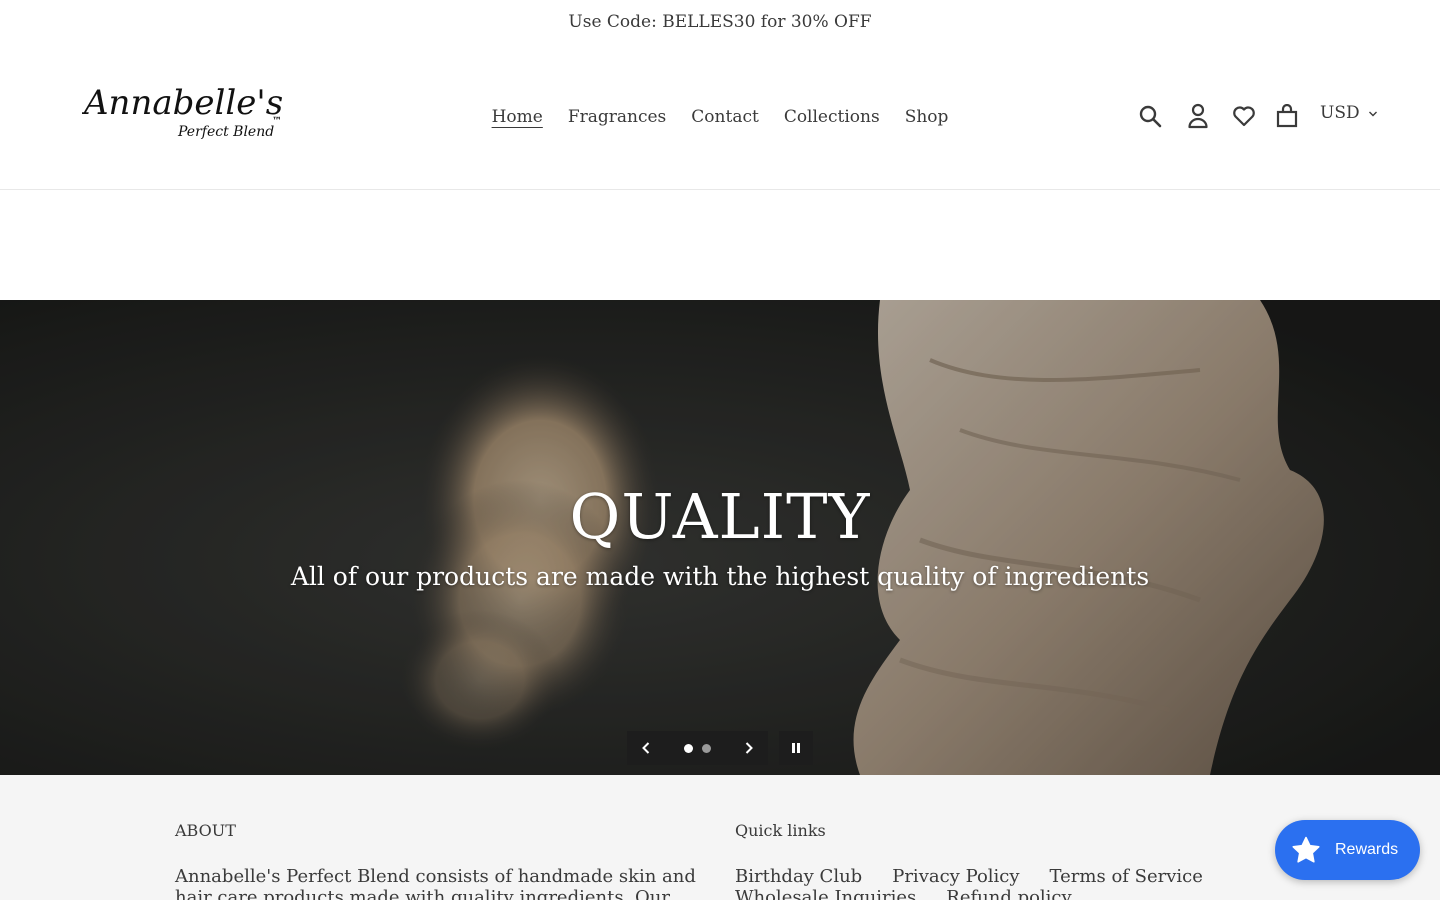  Describe the element at coordinates (798, 876) in the screenshot. I see `footer-link-birthday-club: Birthday Club` at that location.